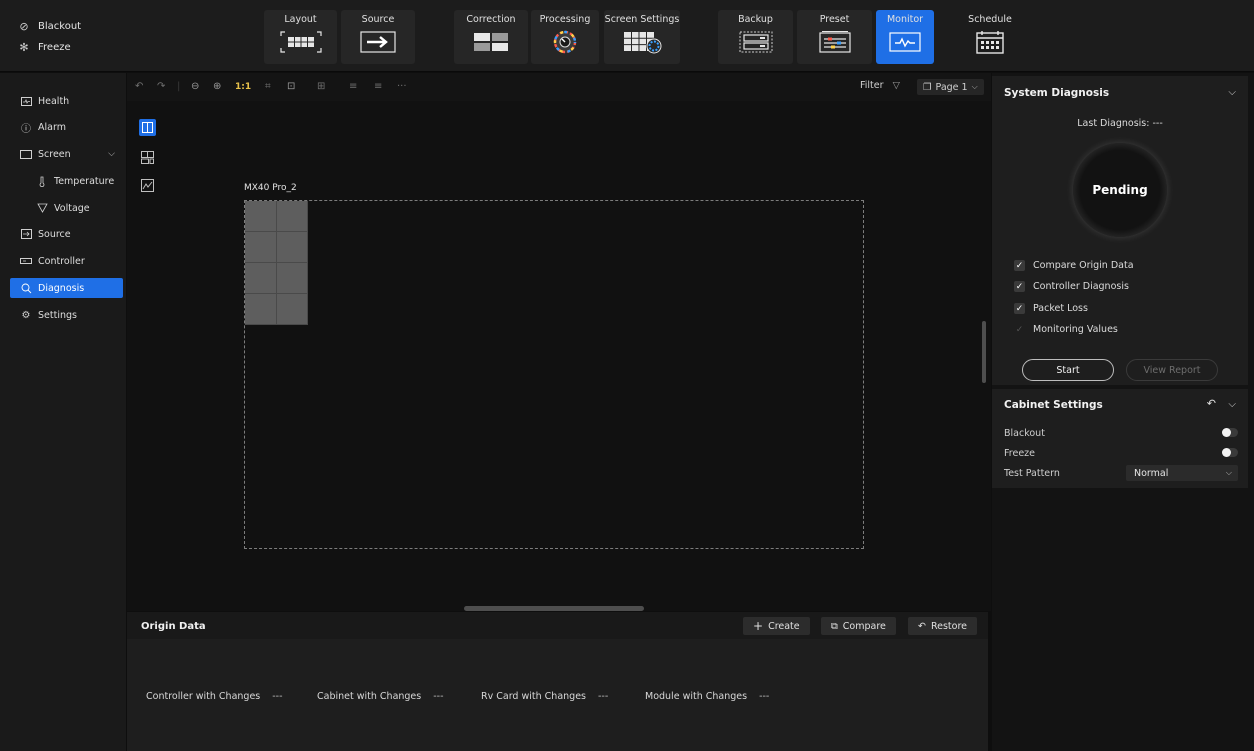 The image size is (1254, 751). I want to click on monitor-pulse-icon, so click(905, 42).